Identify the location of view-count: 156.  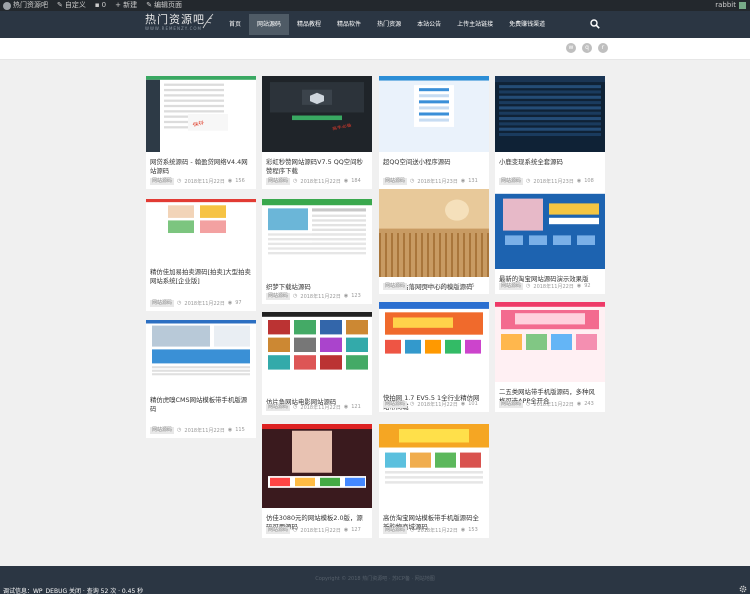
(240, 181).